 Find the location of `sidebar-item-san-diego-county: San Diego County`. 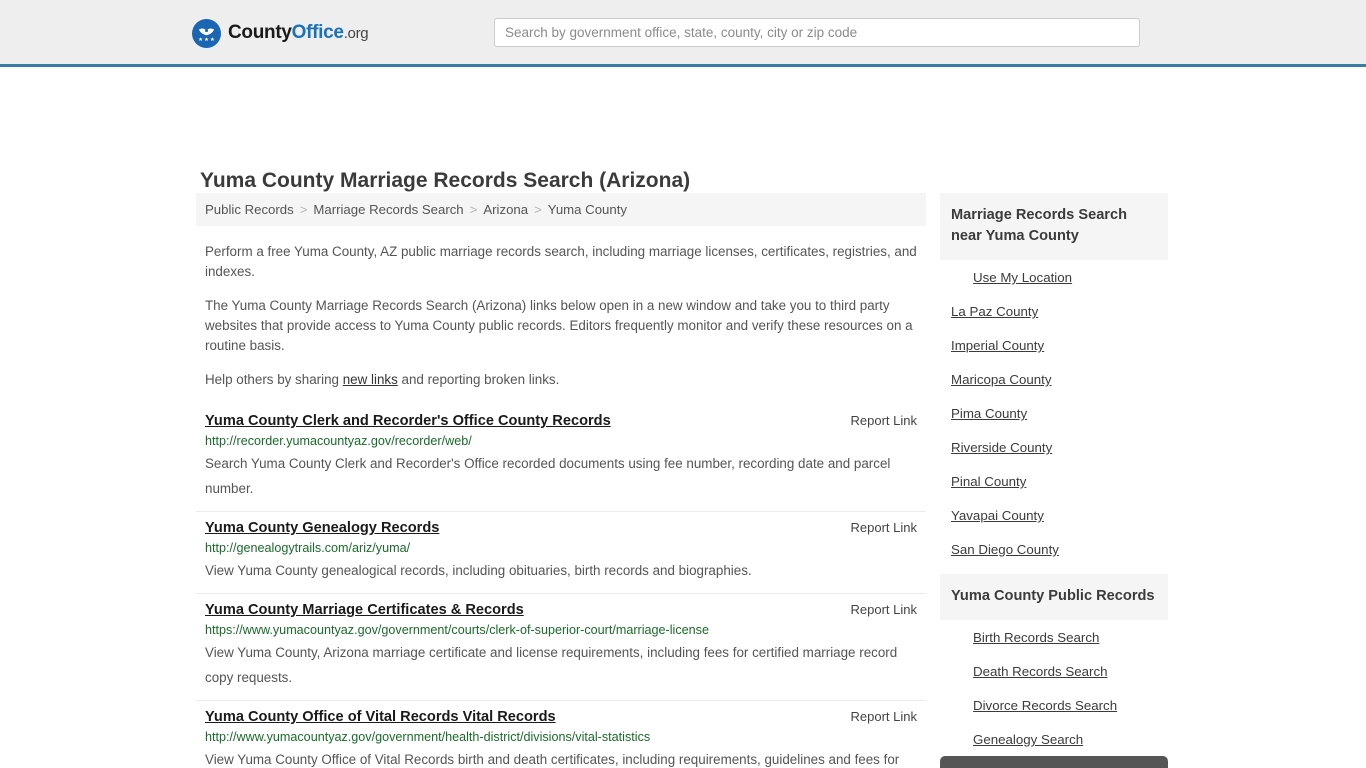

sidebar-item-san-diego-county: San Diego County is located at coordinates (1054, 549).